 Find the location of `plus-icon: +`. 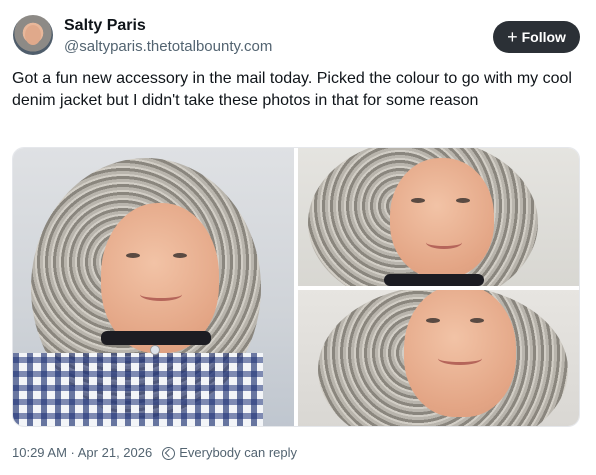

plus-icon: + is located at coordinates (512, 37).